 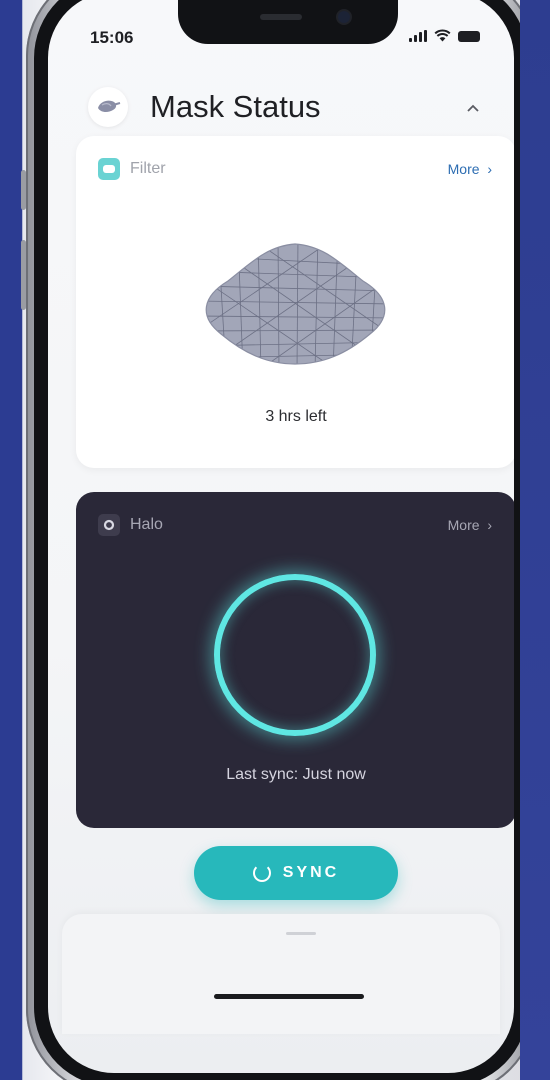 What do you see at coordinates (301, 933) in the screenshot?
I see `sheet-handle` at bounding box center [301, 933].